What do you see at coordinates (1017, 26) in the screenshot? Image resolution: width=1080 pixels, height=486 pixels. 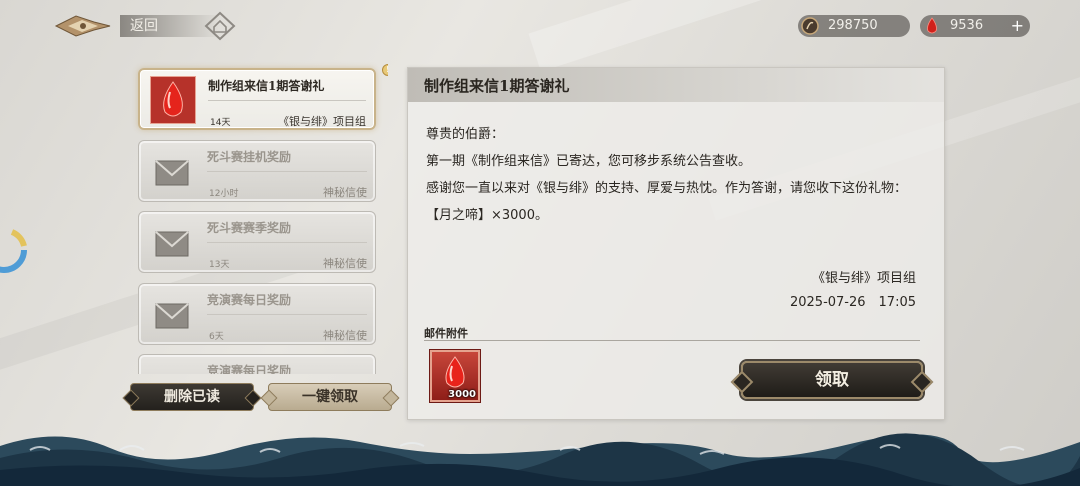 I see `add-crystal-button: +` at bounding box center [1017, 26].